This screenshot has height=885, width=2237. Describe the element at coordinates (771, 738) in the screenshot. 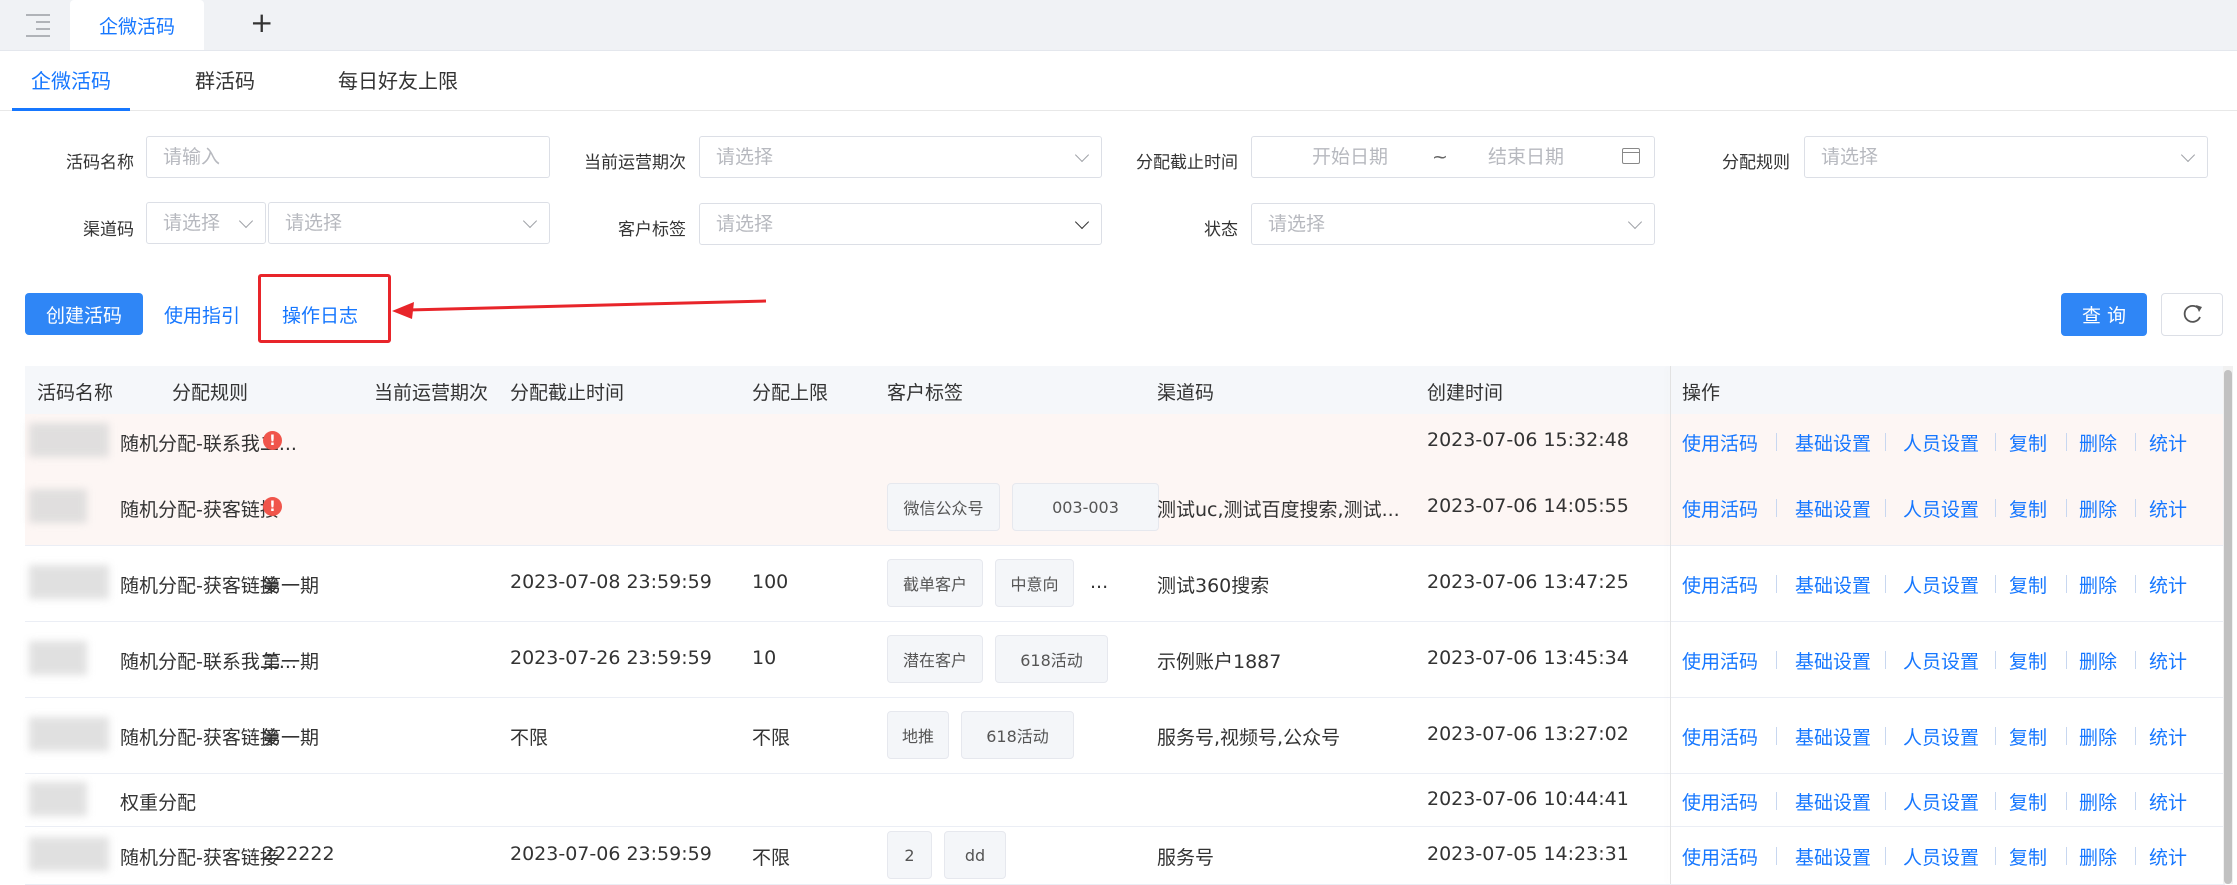

I see `cell-limit: 不限` at that location.